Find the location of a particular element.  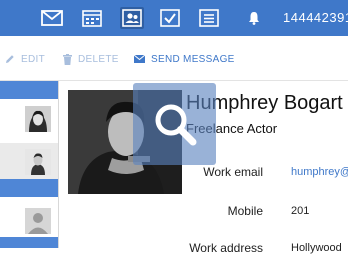

calendar-button is located at coordinates (92, 18).